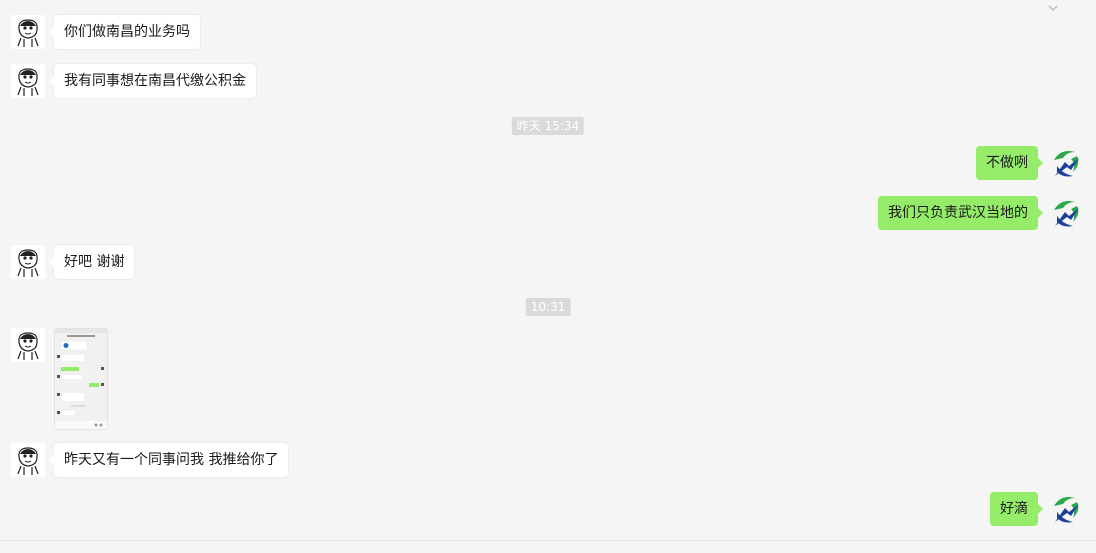 The height and width of the screenshot is (553, 1096). What do you see at coordinates (1016, 509) in the screenshot?
I see `message-bubble: 好滴` at bounding box center [1016, 509].